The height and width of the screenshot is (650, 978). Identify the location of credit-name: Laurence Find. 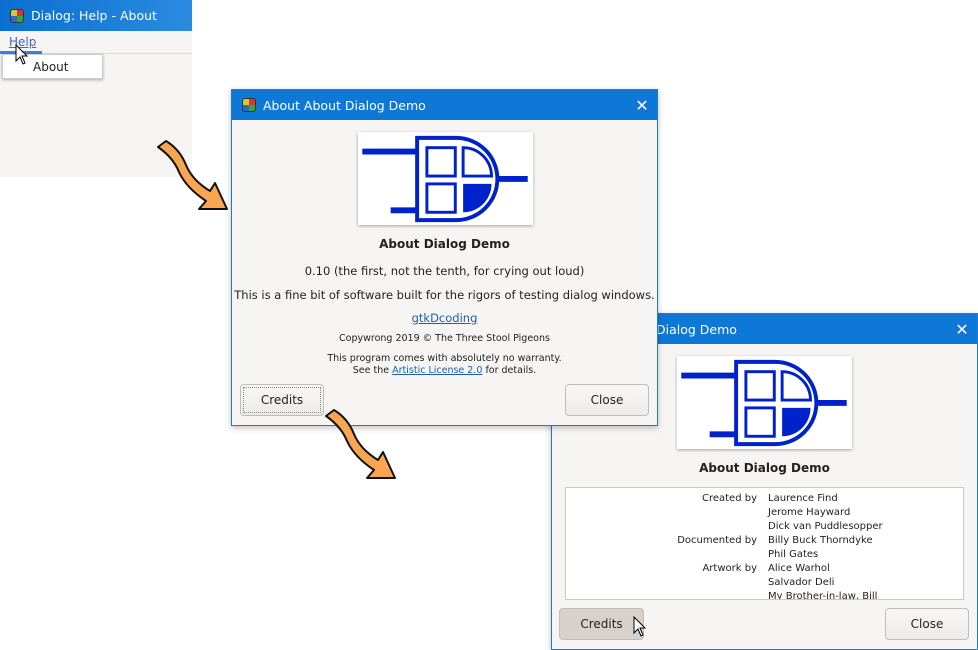
(803, 498).